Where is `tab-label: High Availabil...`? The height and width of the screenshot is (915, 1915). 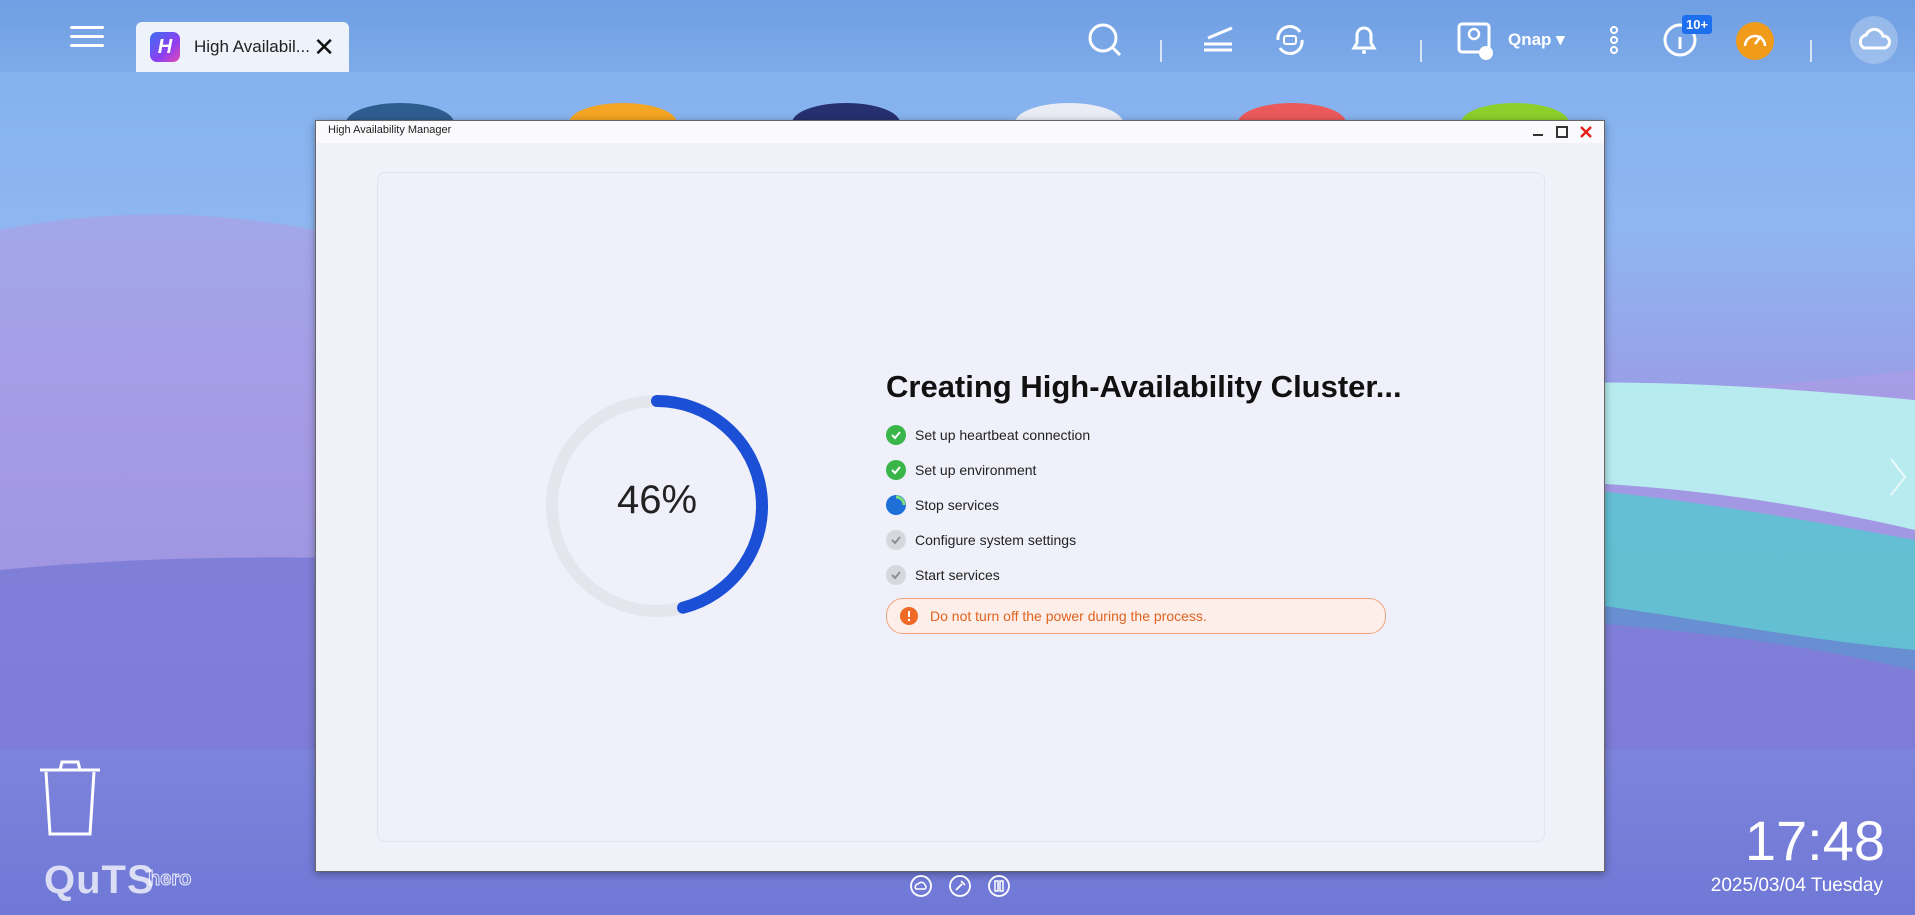
tab-label: High Availabil... is located at coordinates (252, 46).